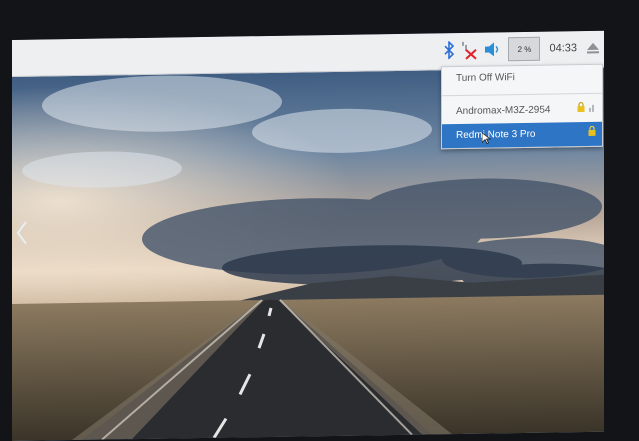 The height and width of the screenshot is (441, 639). Describe the element at coordinates (563, 48) in the screenshot. I see `clock: 04:33` at that location.